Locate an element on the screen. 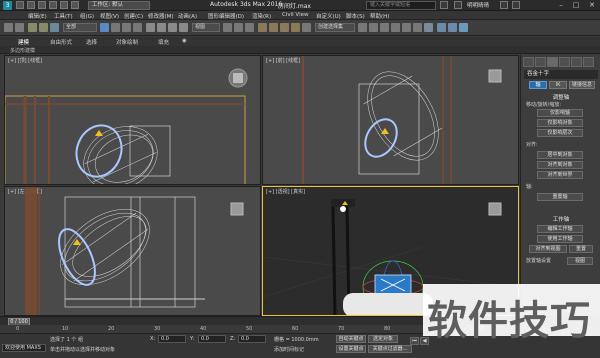  menu-group: 组(G) is located at coordinates (87, 16).